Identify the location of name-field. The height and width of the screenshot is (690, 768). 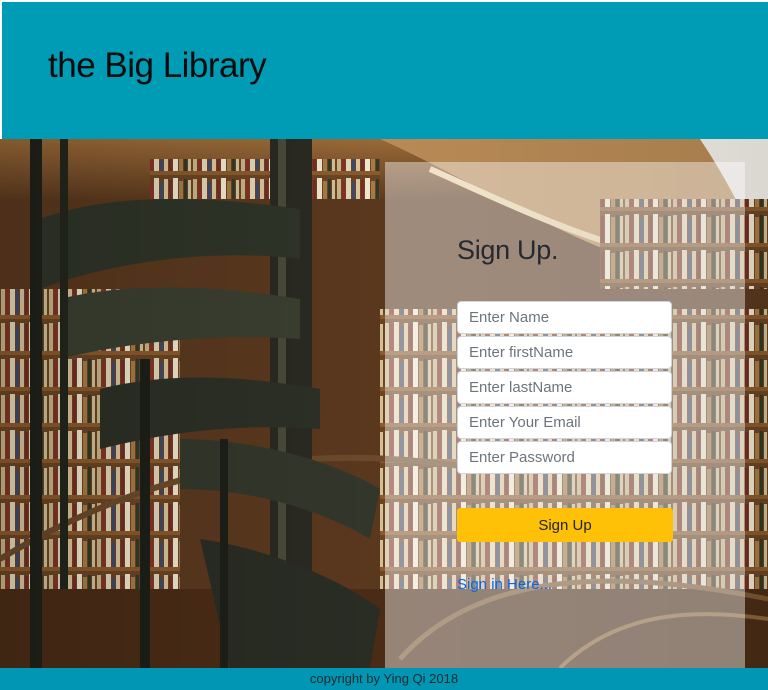
(564, 317).